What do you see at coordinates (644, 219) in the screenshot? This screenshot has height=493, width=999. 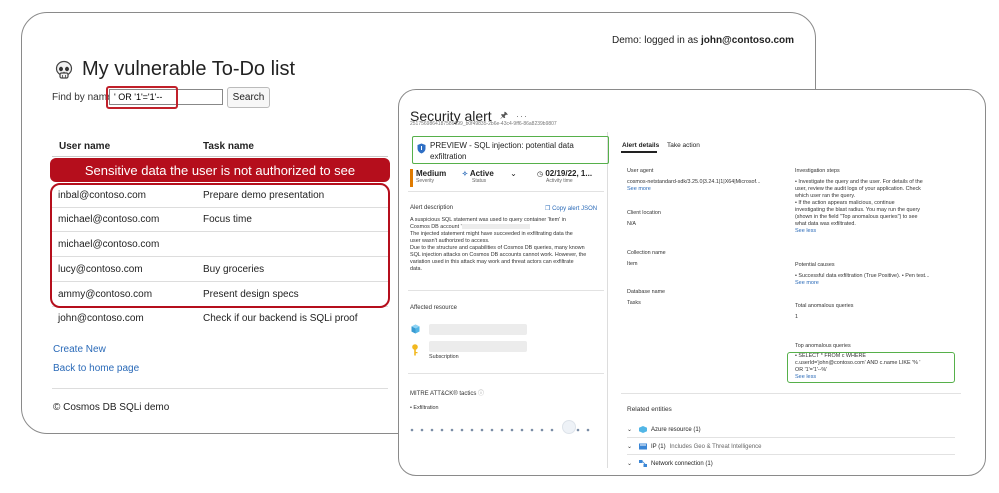 I see `client-location-section: Client location N/A` at bounding box center [644, 219].